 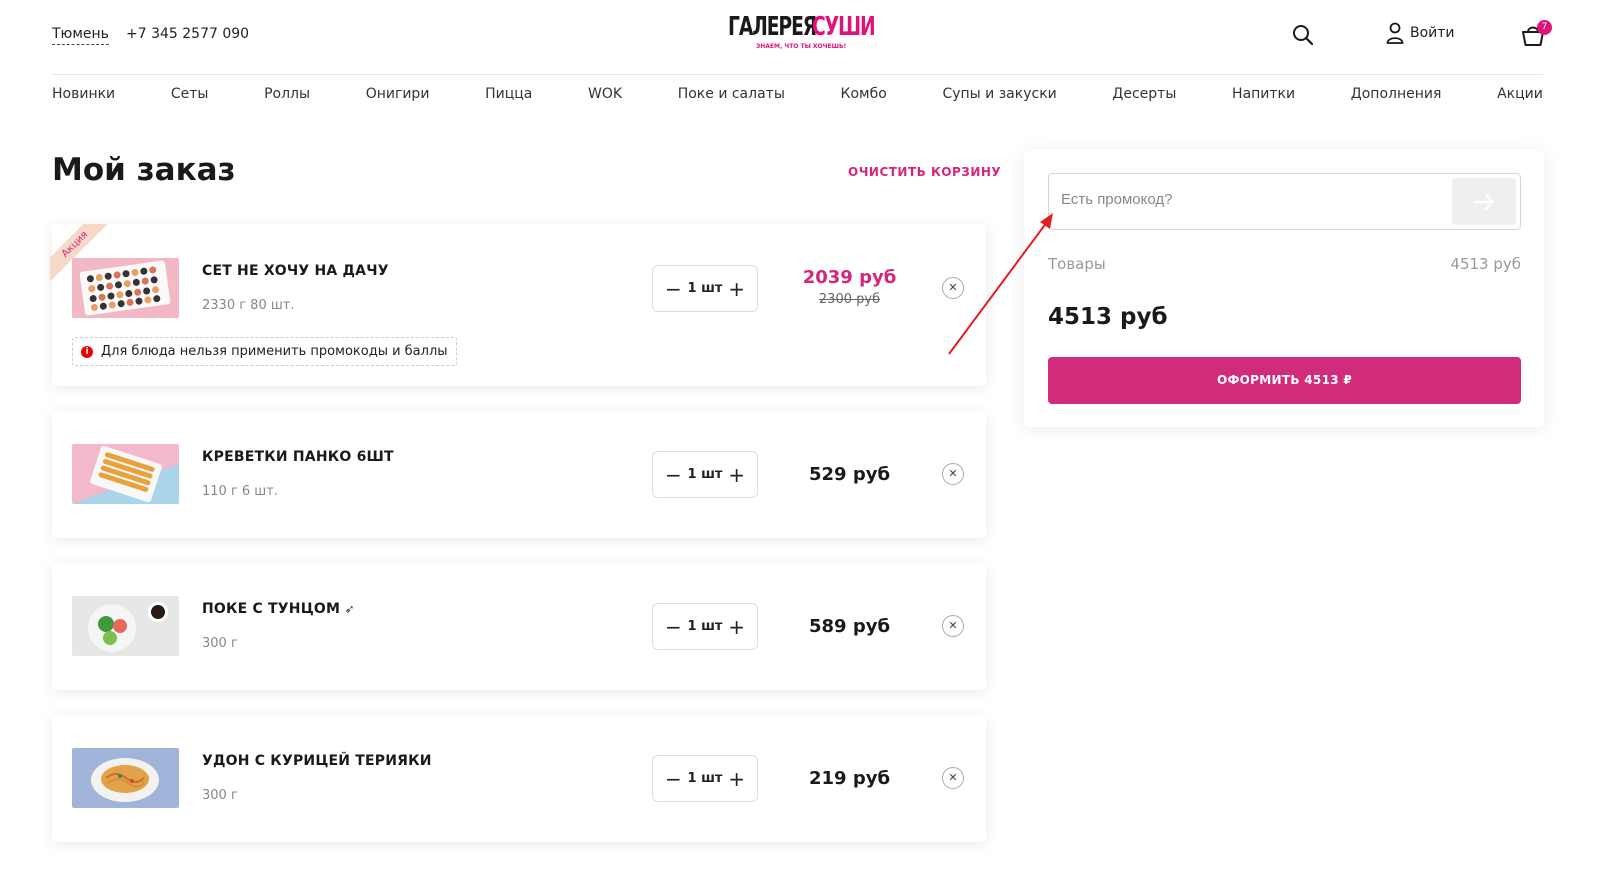 What do you see at coordinates (801, 46) in the screenshot?
I see `logo-slogan: ЗНАЕМ, ЧТО ТЫ ХОЧЕШЬ!` at bounding box center [801, 46].